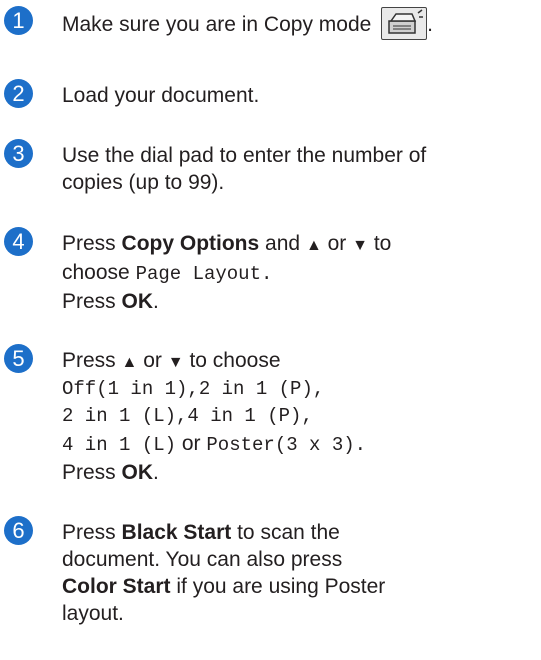 The height and width of the screenshot is (660, 541). What do you see at coordinates (193, 389) in the screenshot?
I see `option-line: Off(1 in 1),2 in 1 (P),` at bounding box center [193, 389].